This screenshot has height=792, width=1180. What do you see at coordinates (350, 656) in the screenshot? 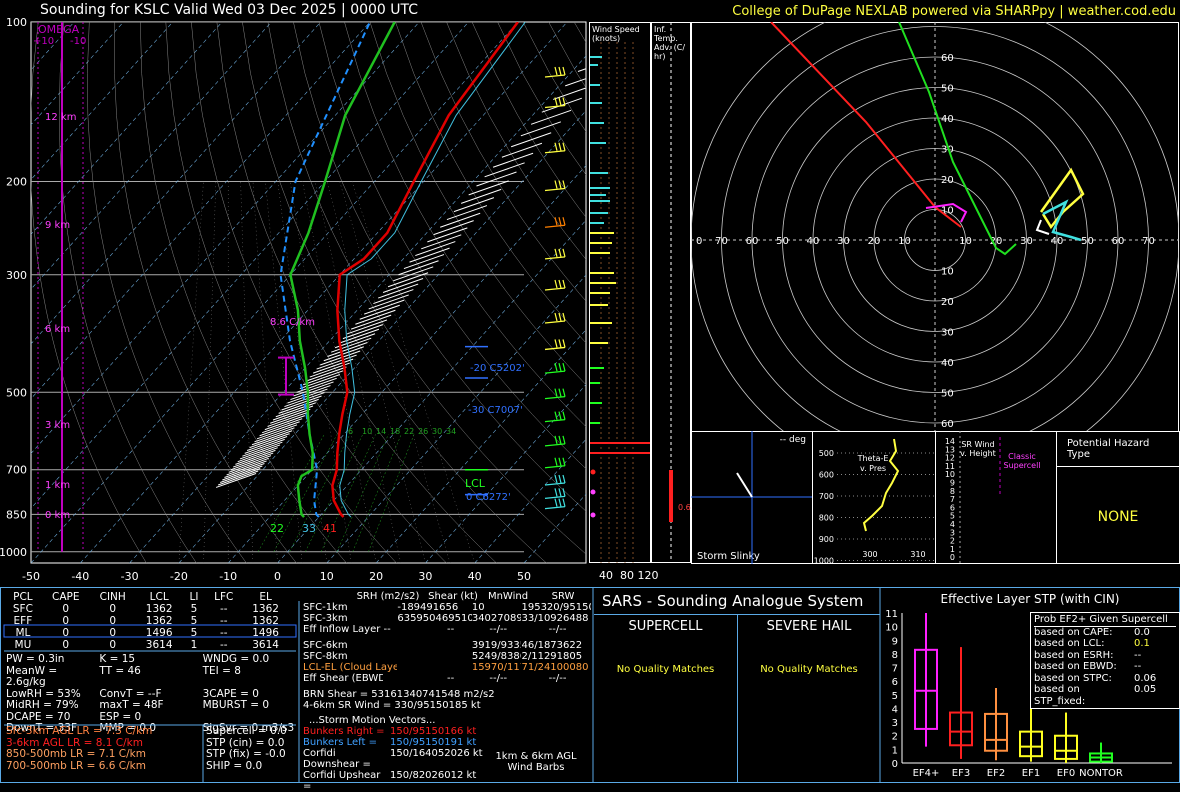
I see `kin-cell: SFC-8km` at bounding box center [350, 656].